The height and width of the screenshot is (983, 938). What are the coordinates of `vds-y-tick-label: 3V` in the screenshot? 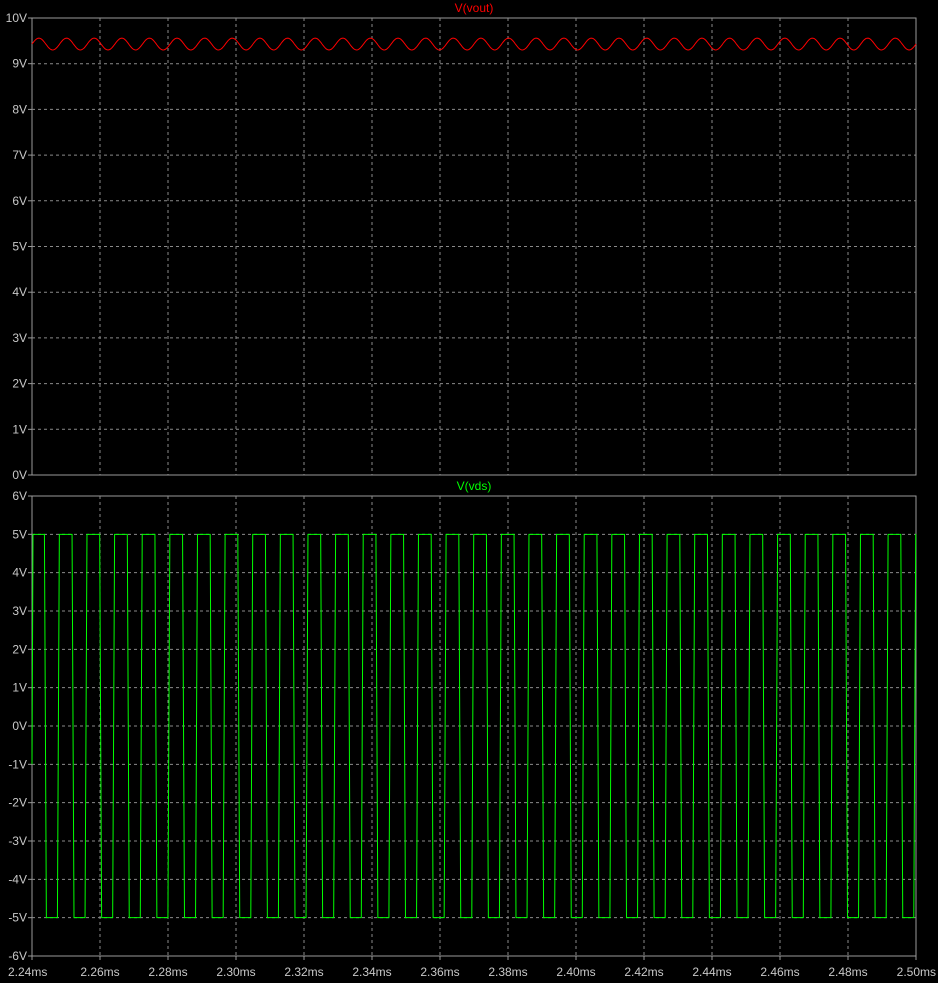 It's located at (19, 611).